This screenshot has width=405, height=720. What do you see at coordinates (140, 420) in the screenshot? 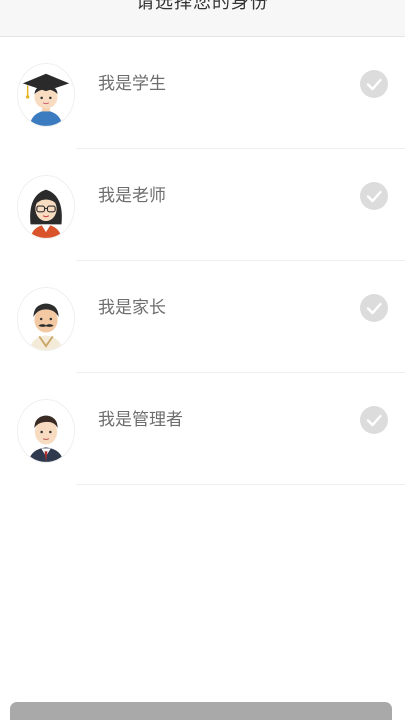
I see `role-label-manager: 我是管理者` at bounding box center [140, 420].